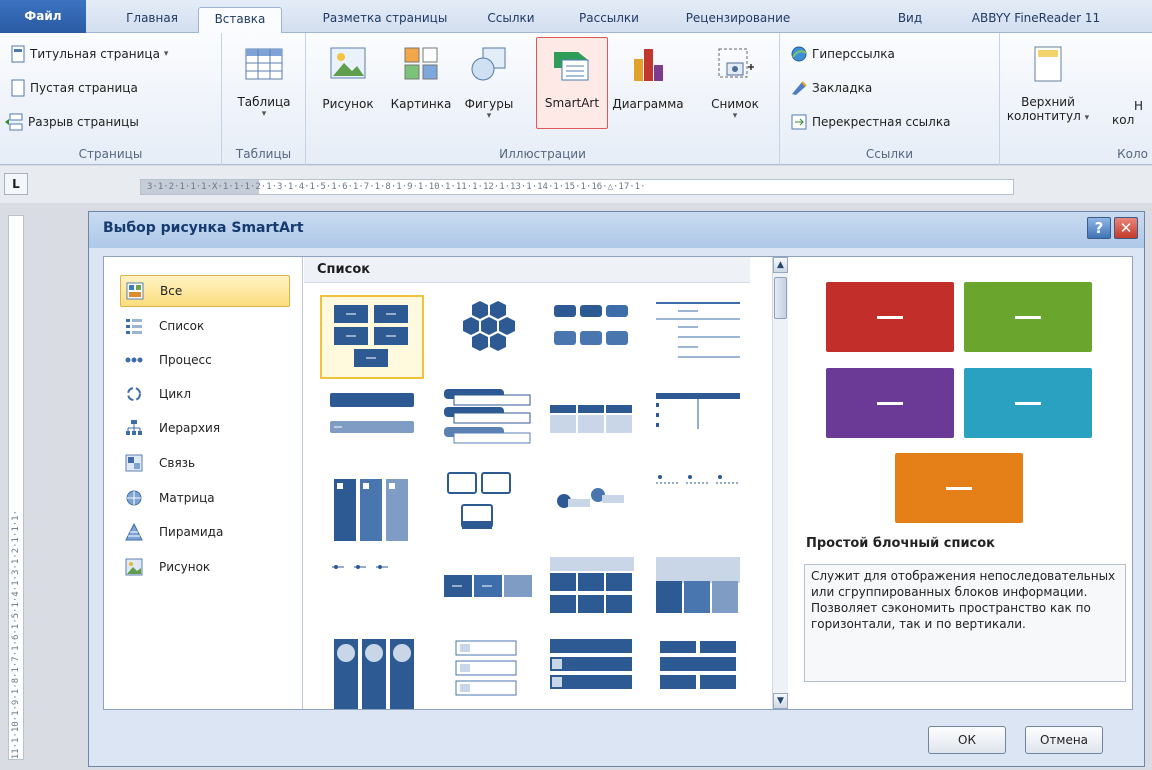 The height and width of the screenshot is (770, 1152). What do you see at coordinates (134, 498) in the screenshot?
I see `matrix-icon` at bounding box center [134, 498].